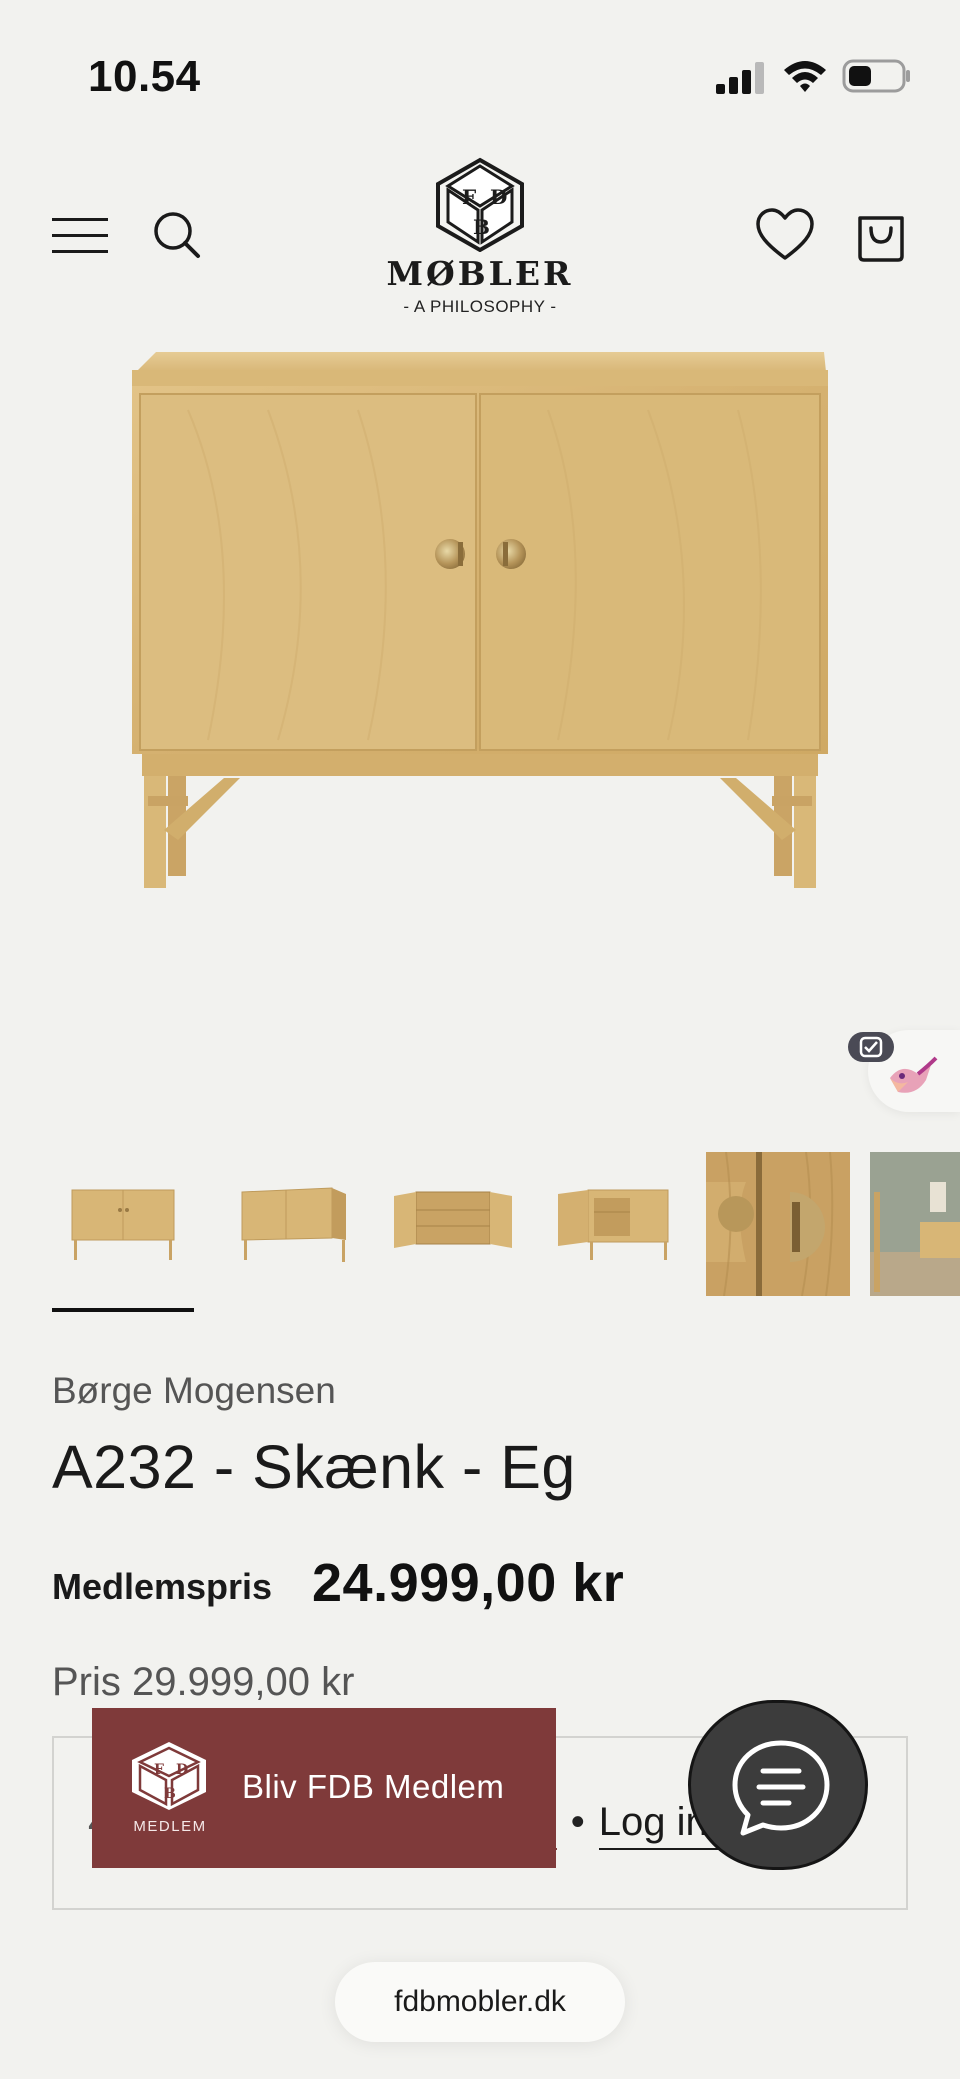 This screenshot has width=960, height=2079. I want to click on bag-icon, so click(881, 235).